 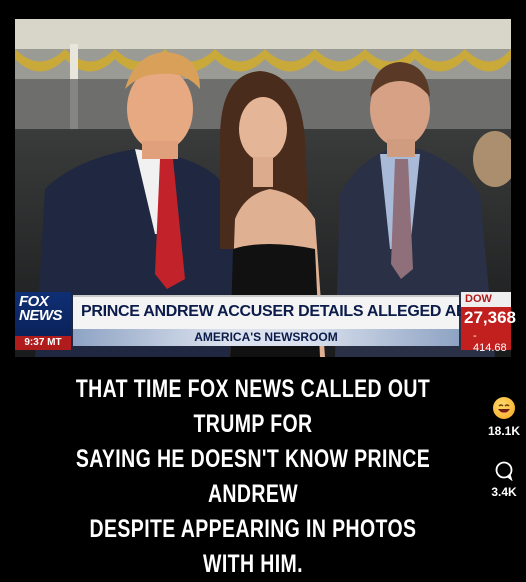 I want to click on laugh-count: 18.1K, so click(x=504, y=431).